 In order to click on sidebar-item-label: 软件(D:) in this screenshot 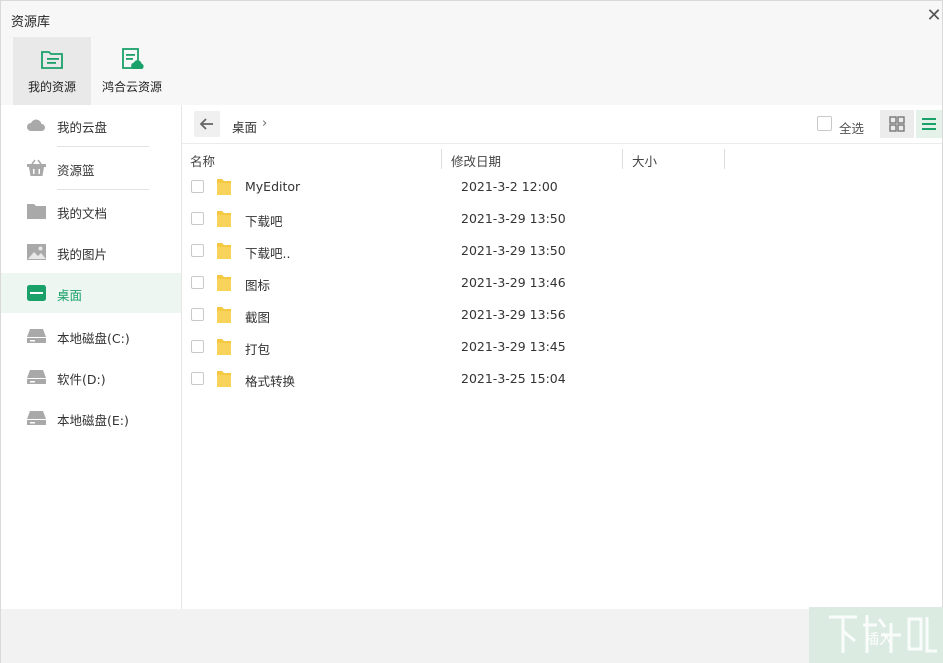, I will do `click(81, 379)`.